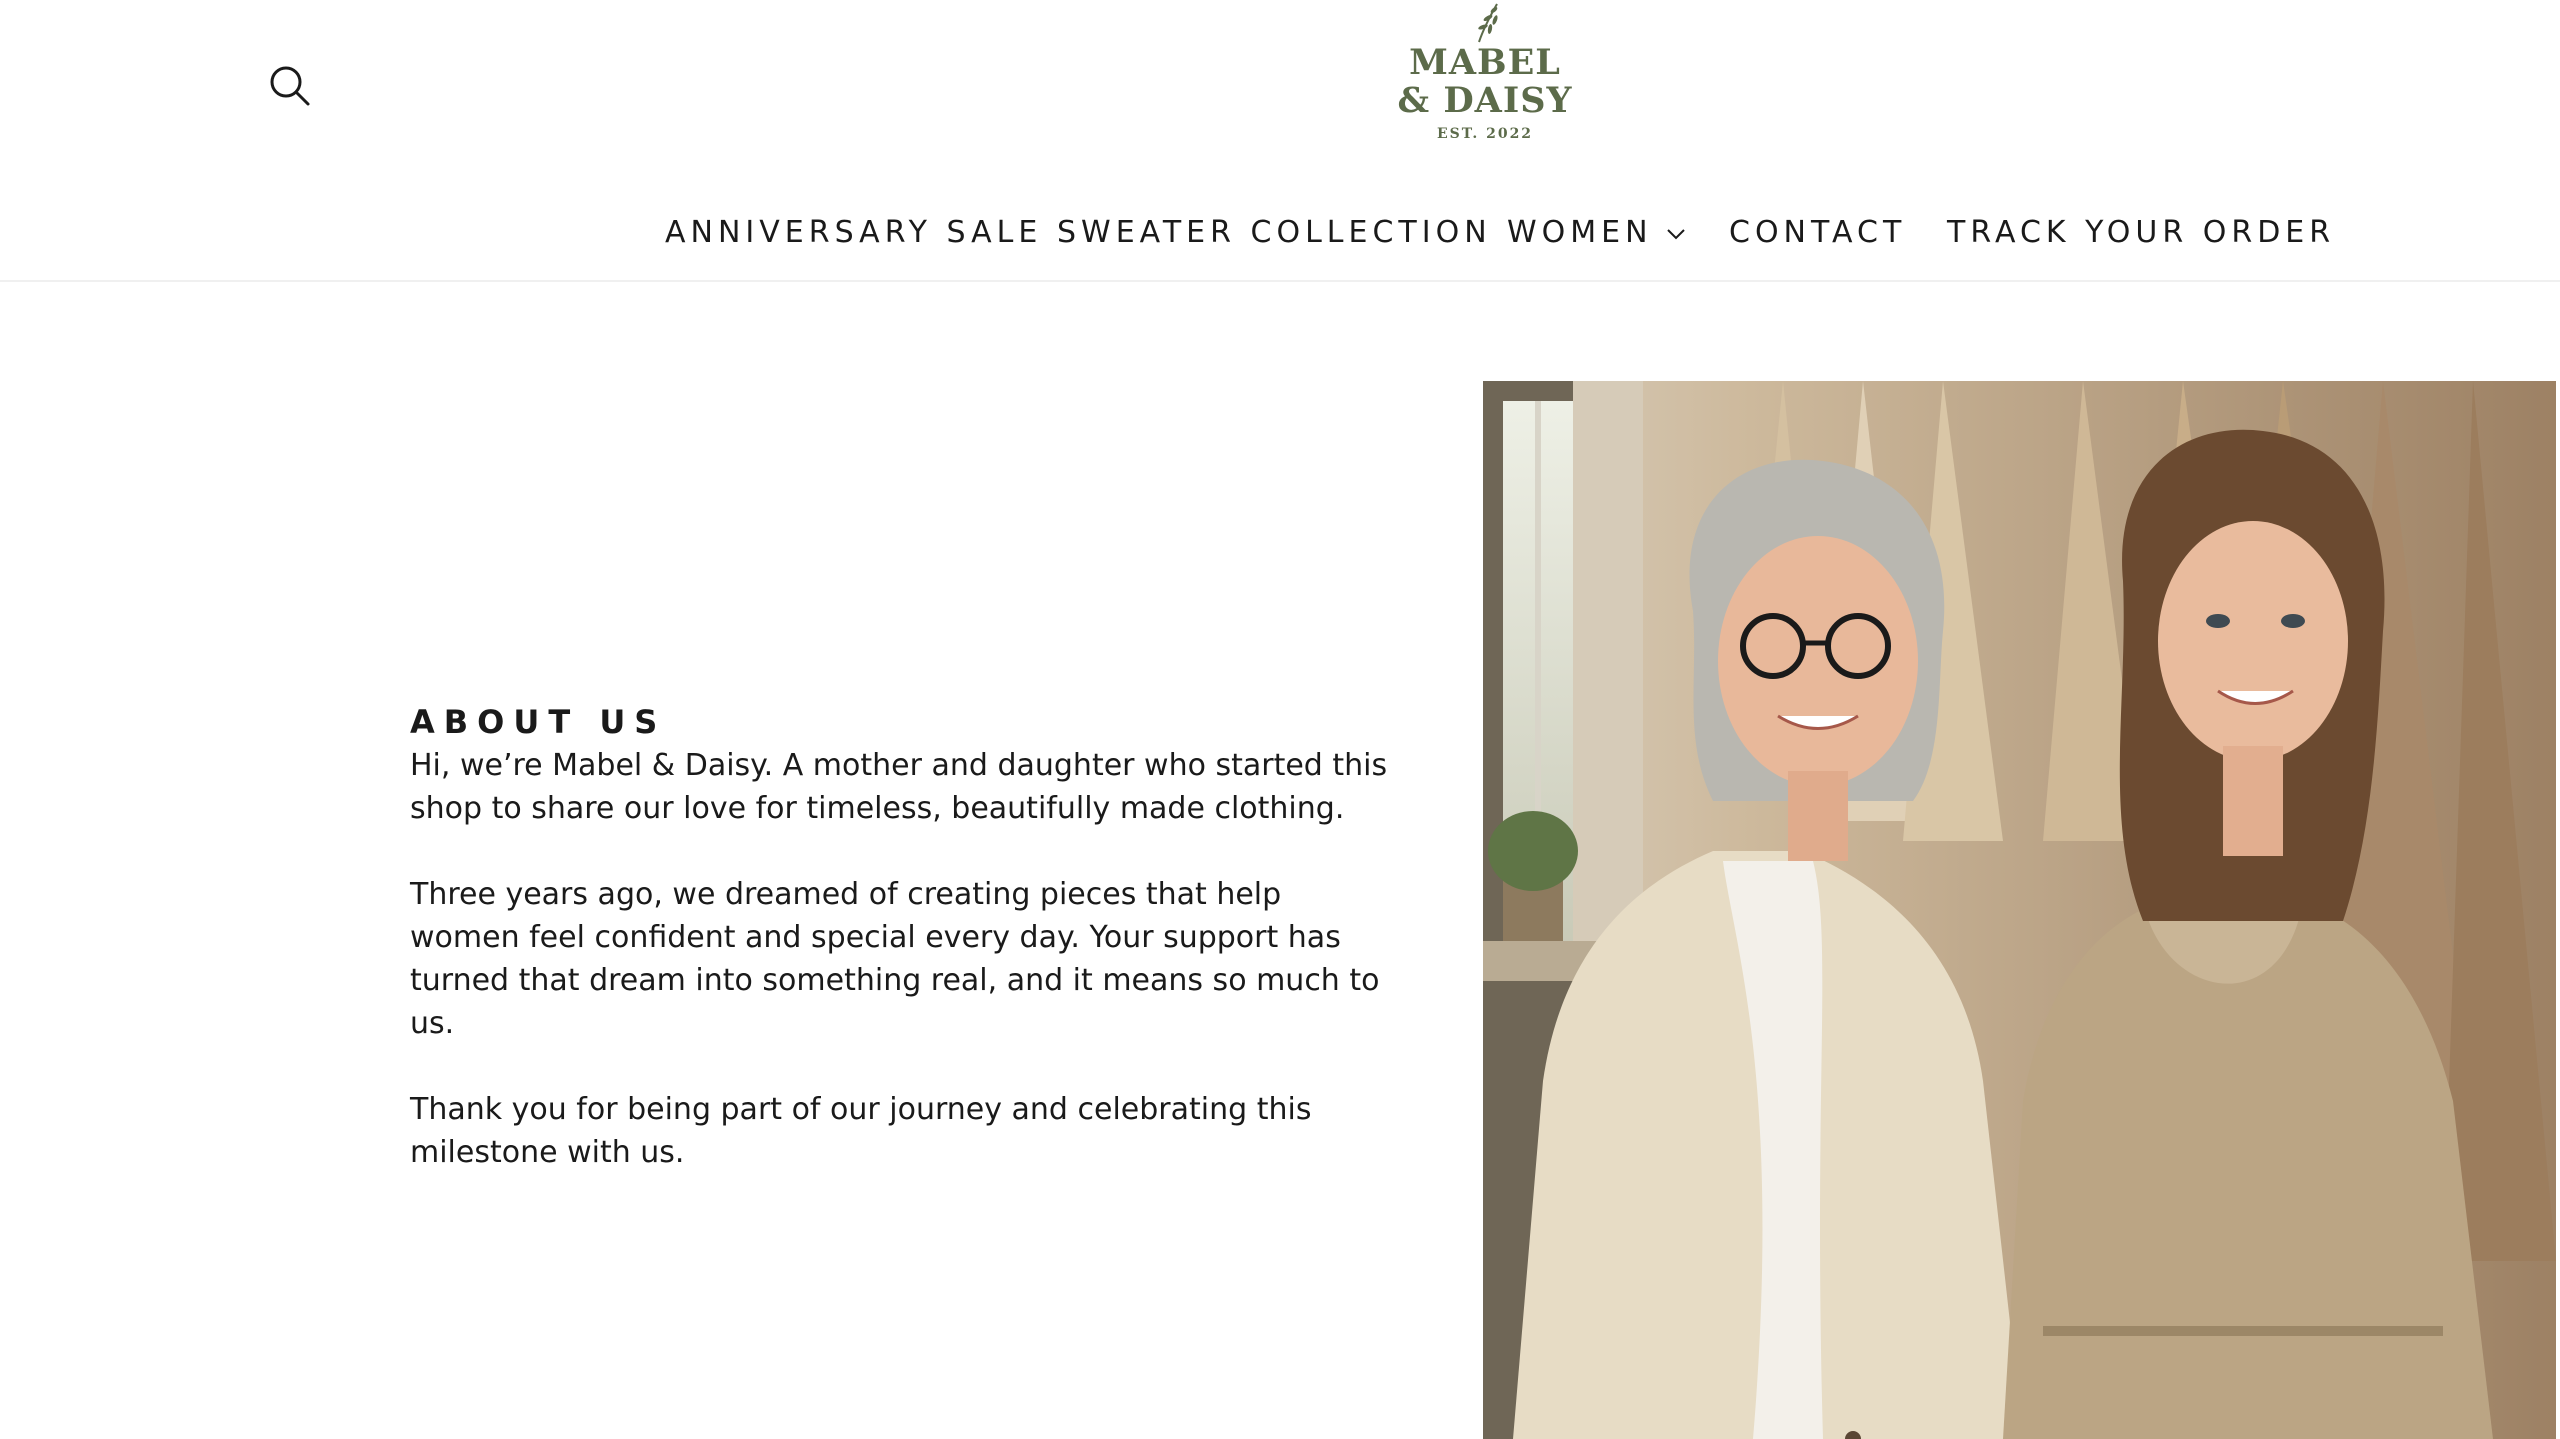 The image size is (2560, 1439). I want to click on logo-est: EST. 2022, so click(1485, 134).